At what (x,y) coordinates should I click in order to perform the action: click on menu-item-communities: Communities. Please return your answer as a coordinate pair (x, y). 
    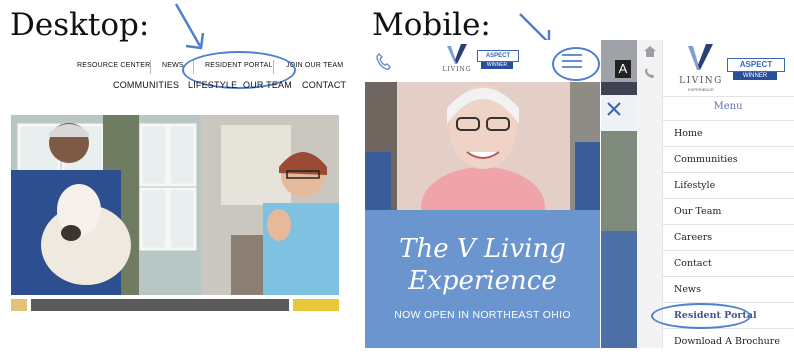
    Looking at the image, I should click on (728, 159).